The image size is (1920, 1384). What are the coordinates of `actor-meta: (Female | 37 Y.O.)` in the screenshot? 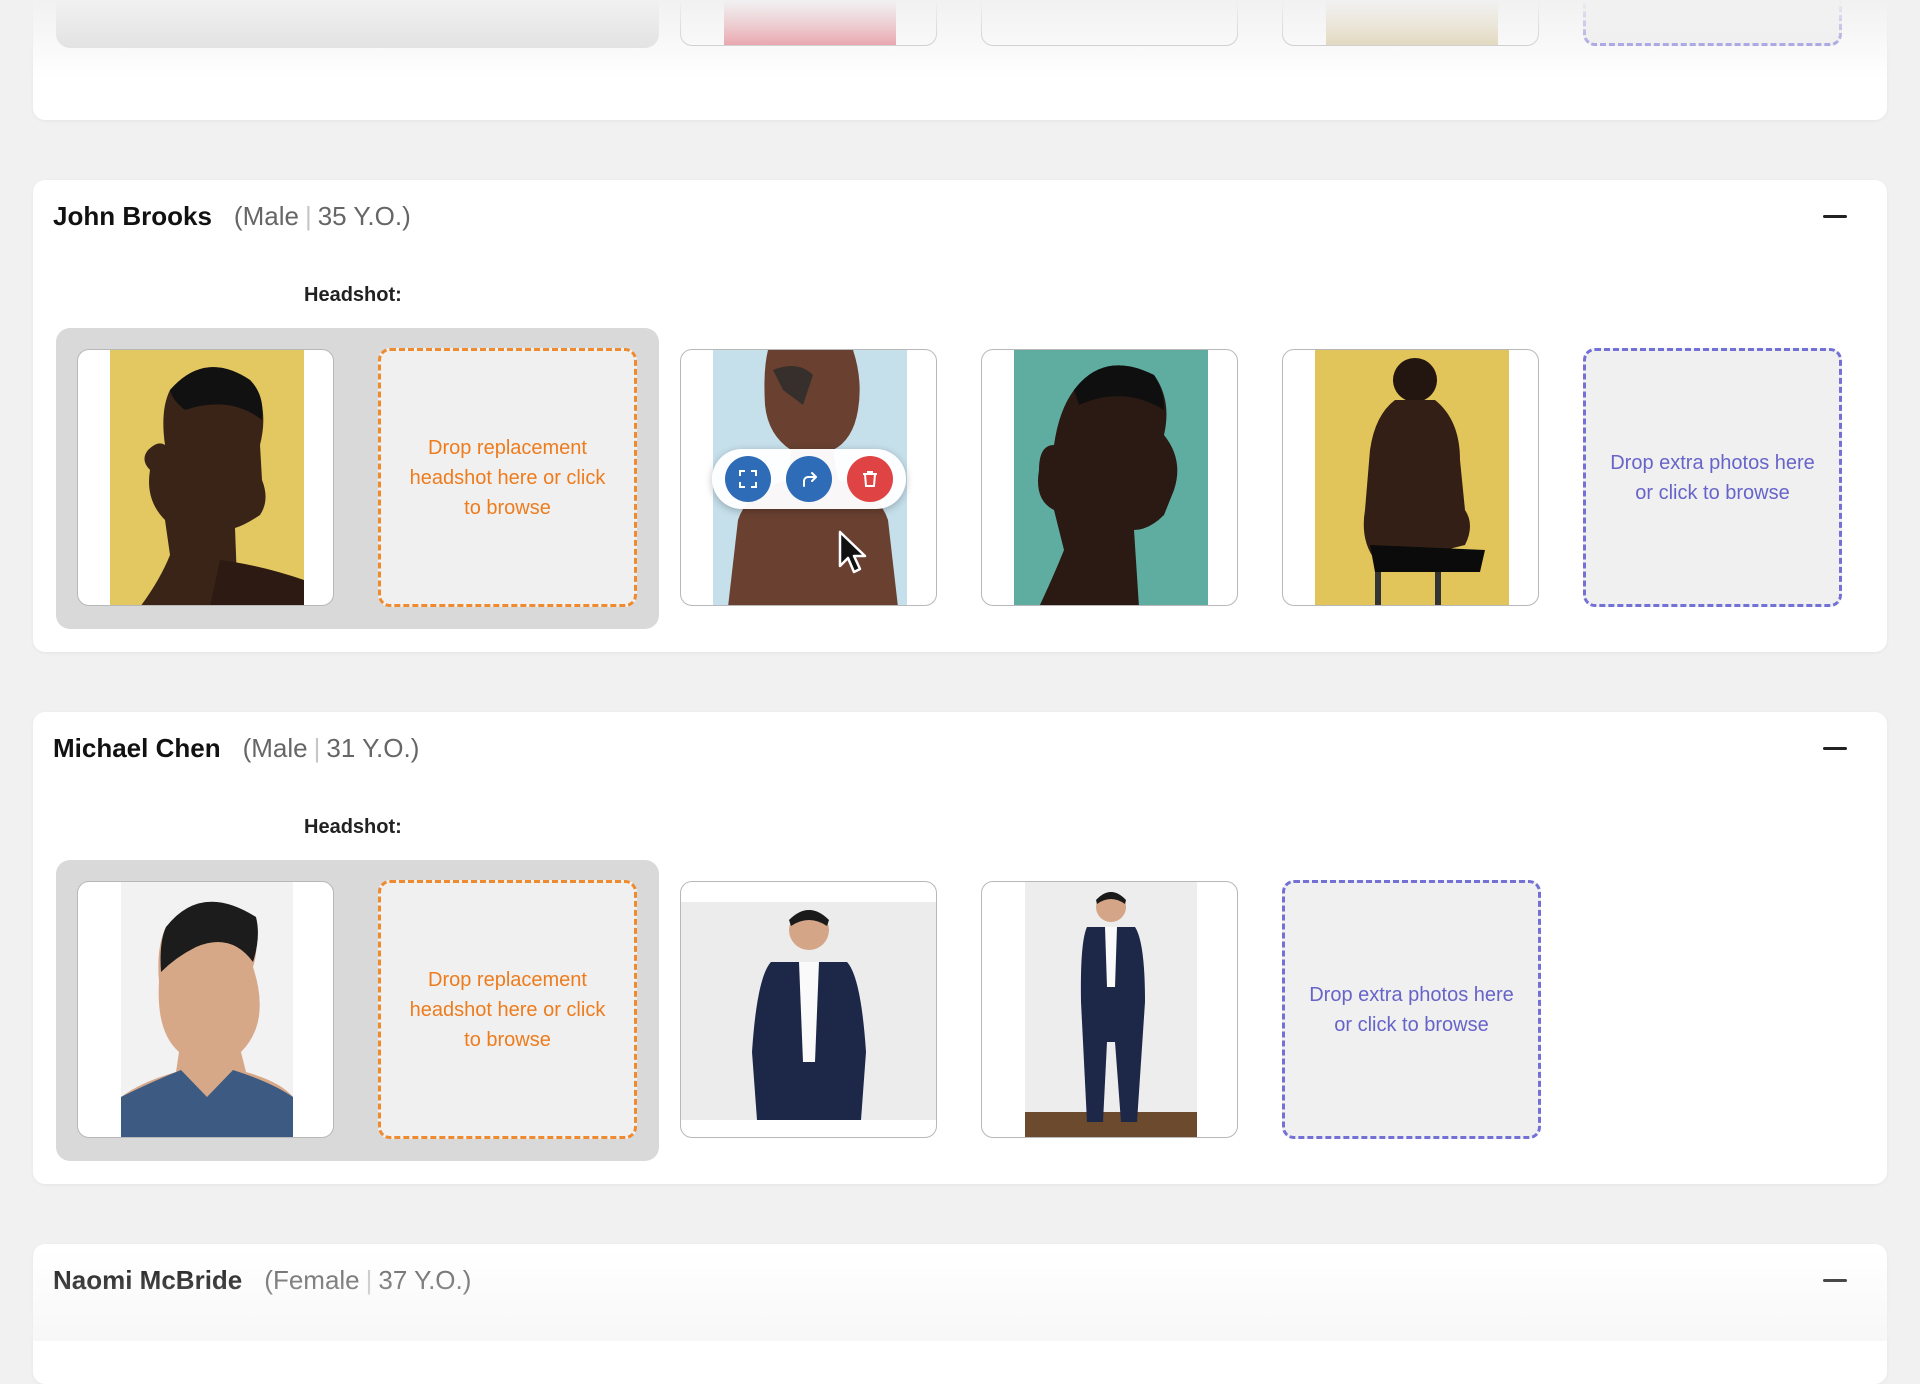 It's located at (368, 1279).